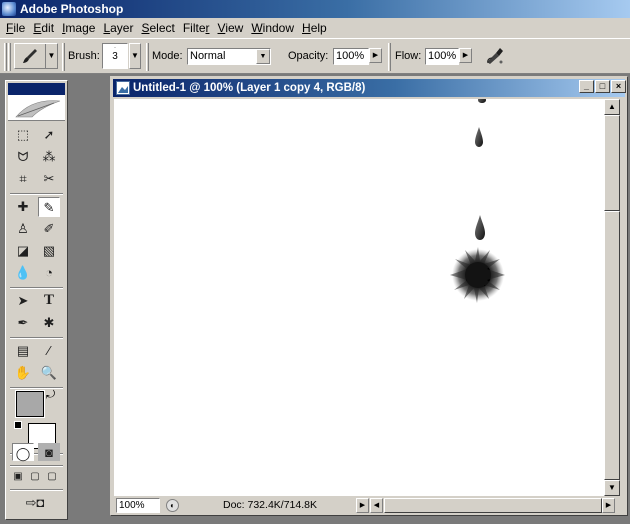 This screenshot has height=524, width=630. I want to click on horizontal-scrollbar, so click(493, 505).